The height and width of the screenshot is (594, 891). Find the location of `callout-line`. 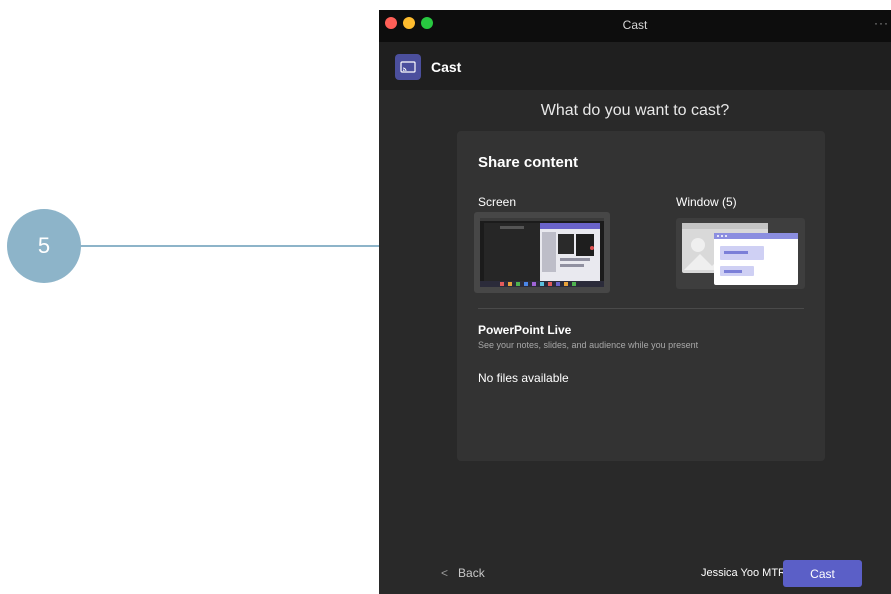

callout-line is located at coordinates (251, 246).